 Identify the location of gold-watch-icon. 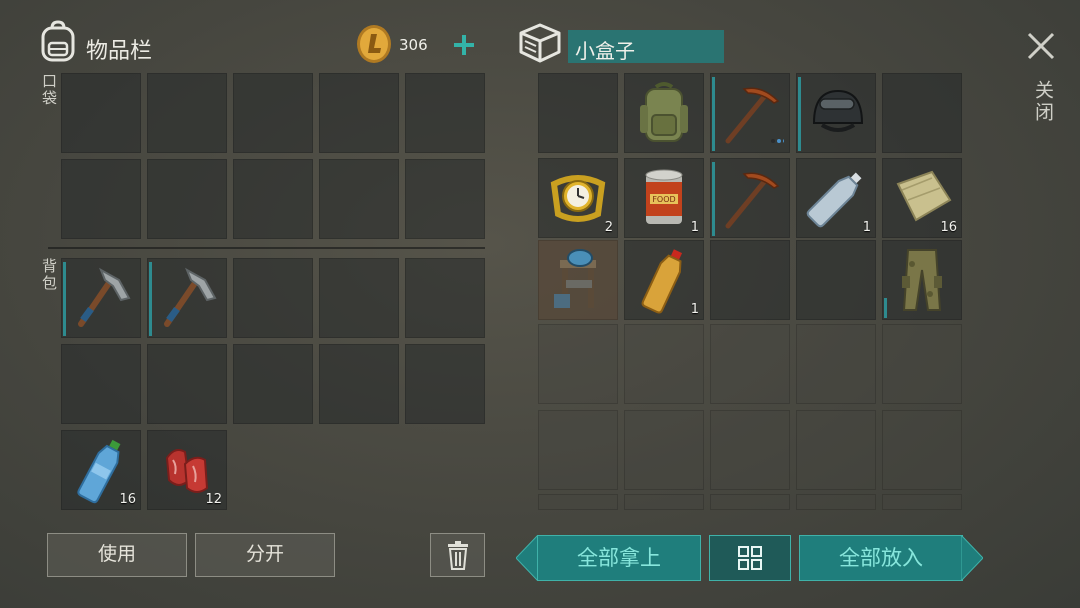
(578, 198).